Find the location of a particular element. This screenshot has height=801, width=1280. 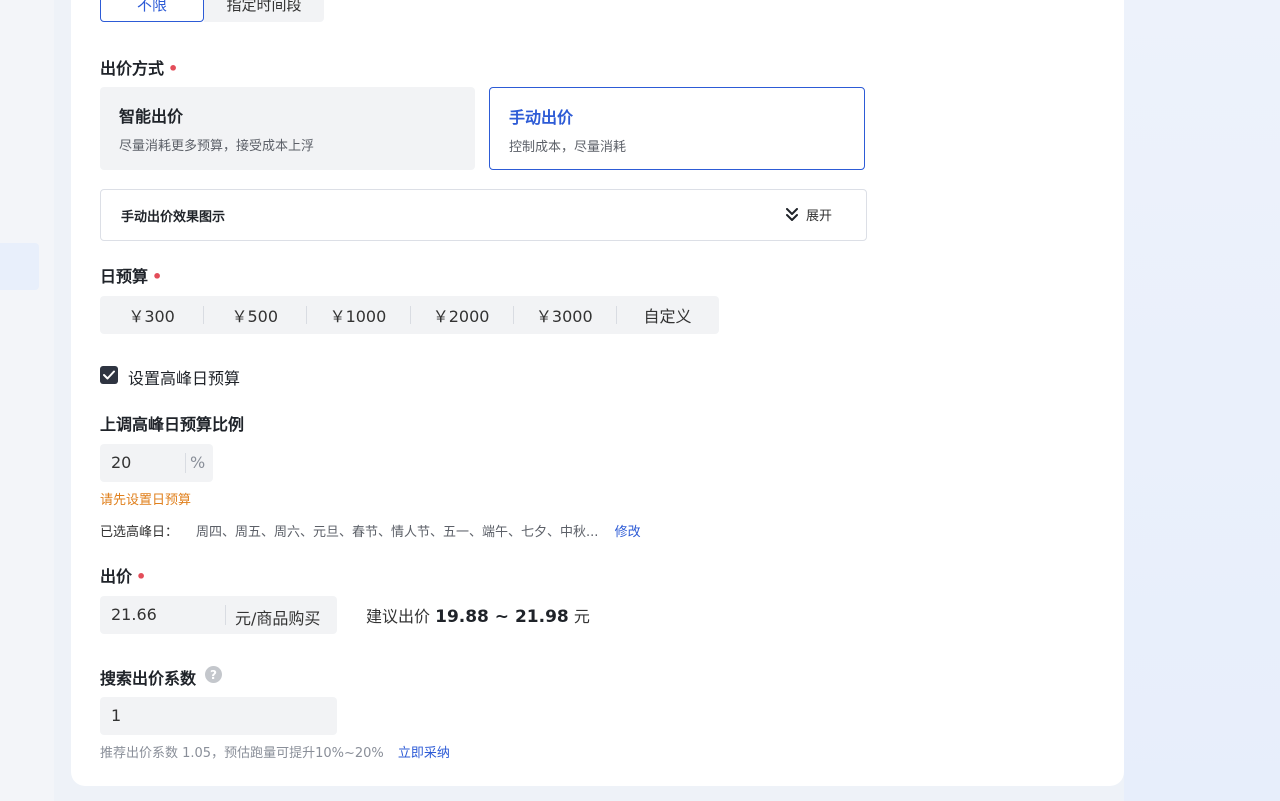

search-coef-value: 1 is located at coordinates (116, 715).